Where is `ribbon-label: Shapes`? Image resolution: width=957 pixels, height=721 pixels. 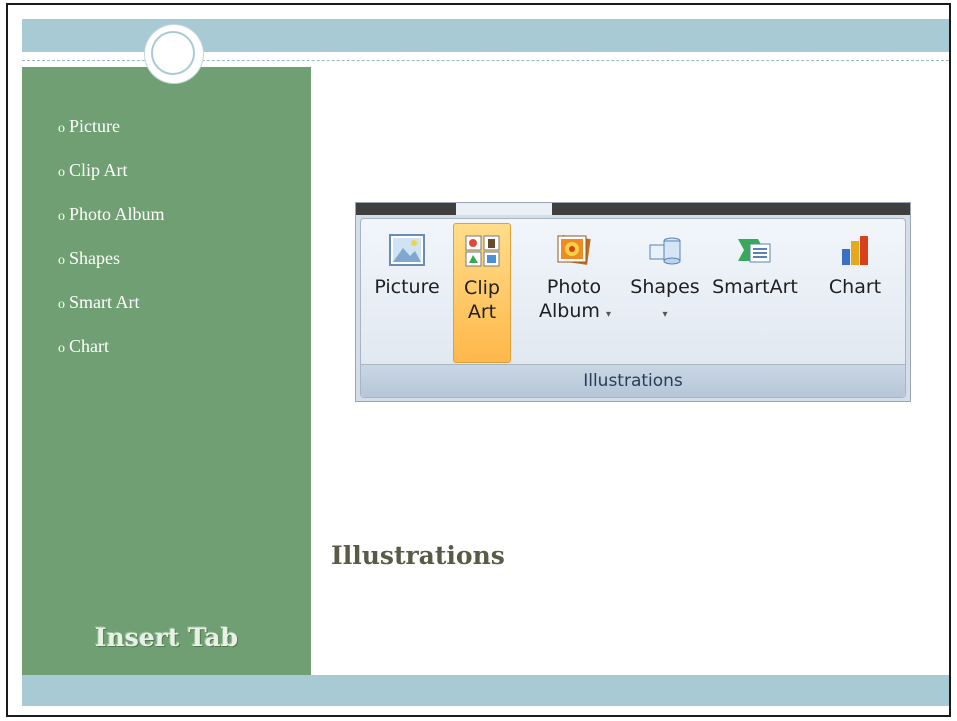 ribbon-label: Shapes is located at coordinates (665, 287).